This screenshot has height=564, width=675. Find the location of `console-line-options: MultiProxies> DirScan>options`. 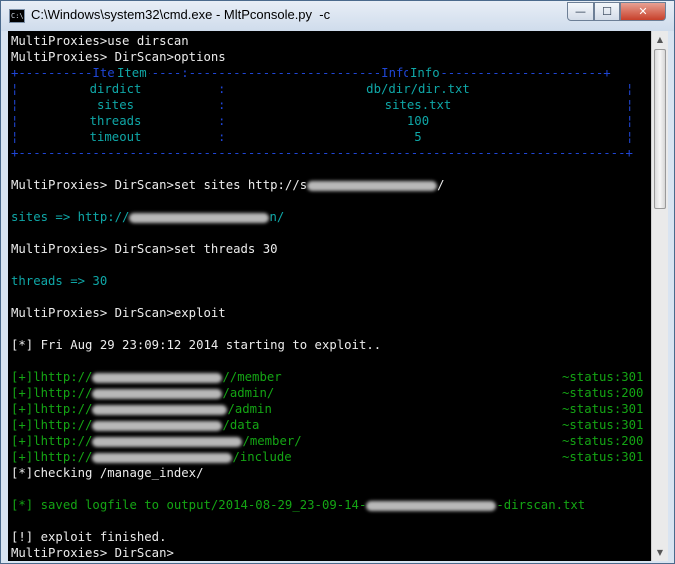

console-line-options: MultiProxies> DirScan>options is located at coordinates (118, 57).